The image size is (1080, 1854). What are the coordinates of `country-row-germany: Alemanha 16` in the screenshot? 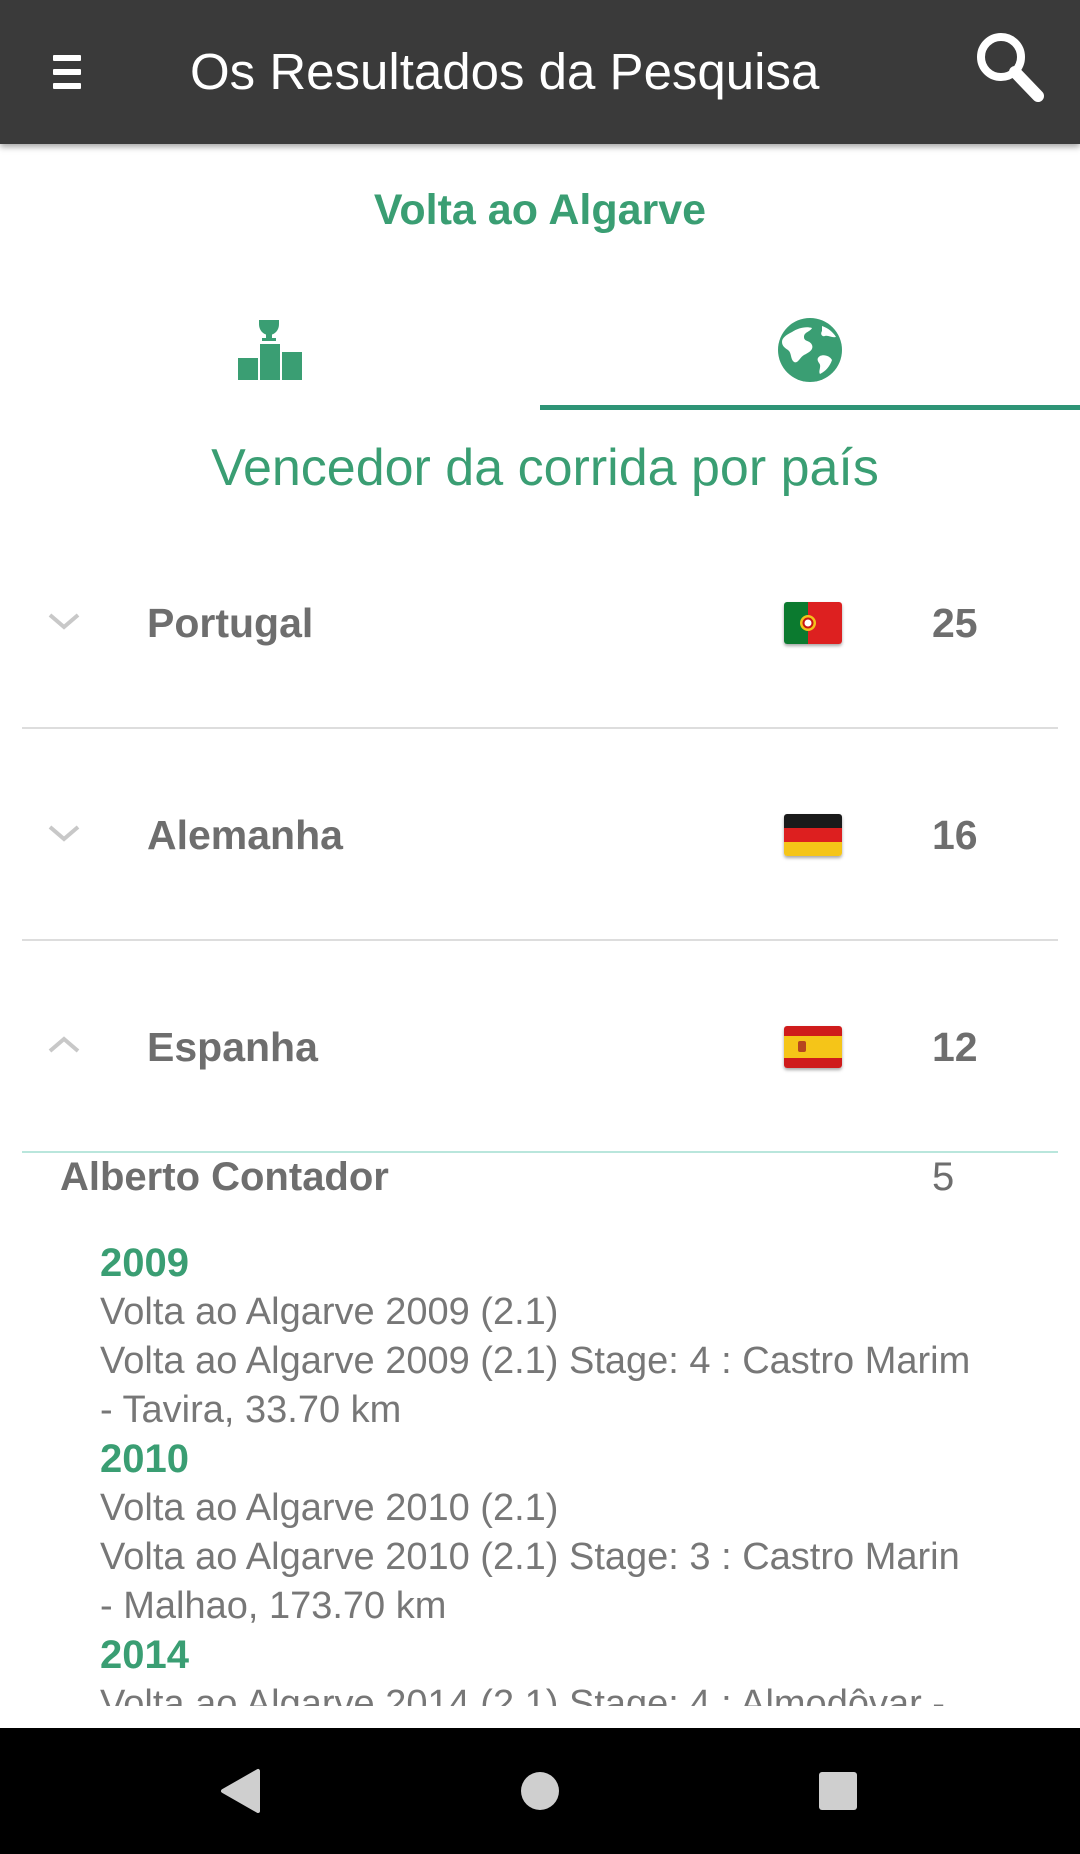 It's located at (540, 835).